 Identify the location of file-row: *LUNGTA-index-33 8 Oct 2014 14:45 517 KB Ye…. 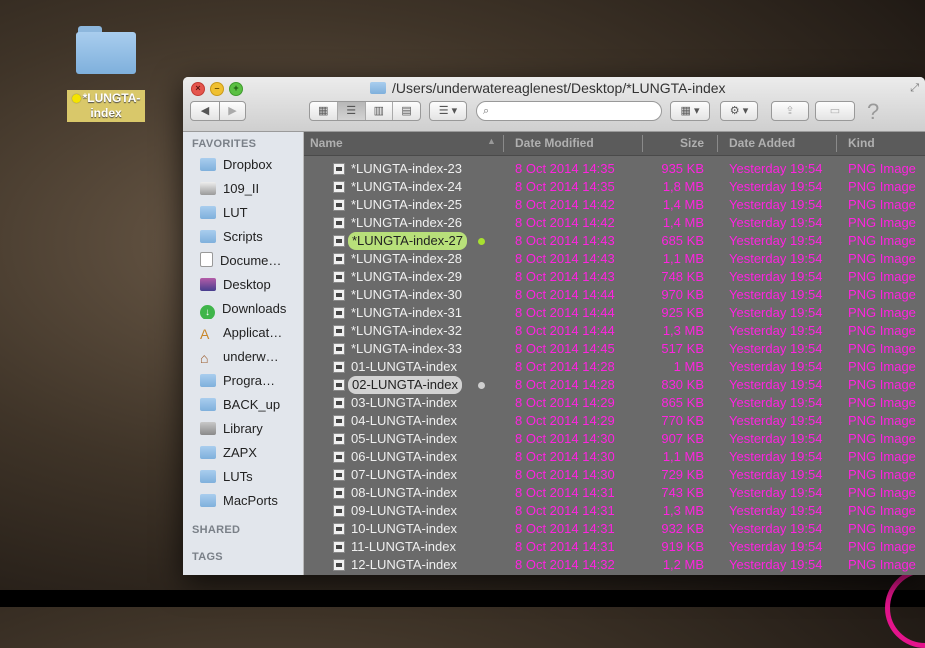
(614, 349).